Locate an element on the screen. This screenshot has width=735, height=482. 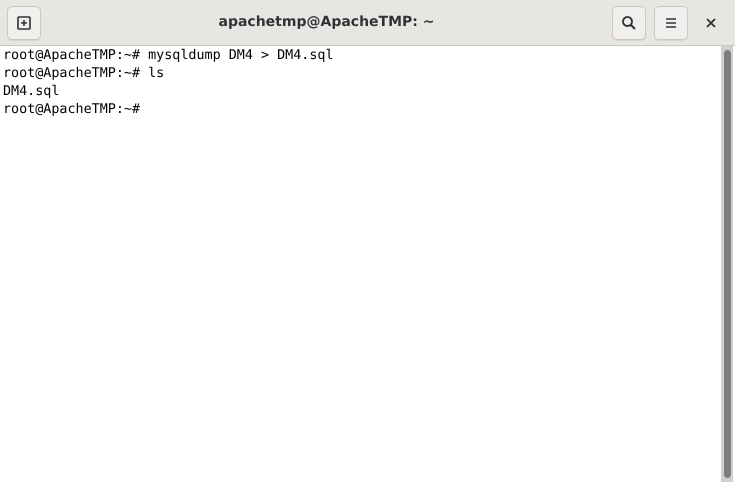
menu-icon is located at coordinates (671, 22).